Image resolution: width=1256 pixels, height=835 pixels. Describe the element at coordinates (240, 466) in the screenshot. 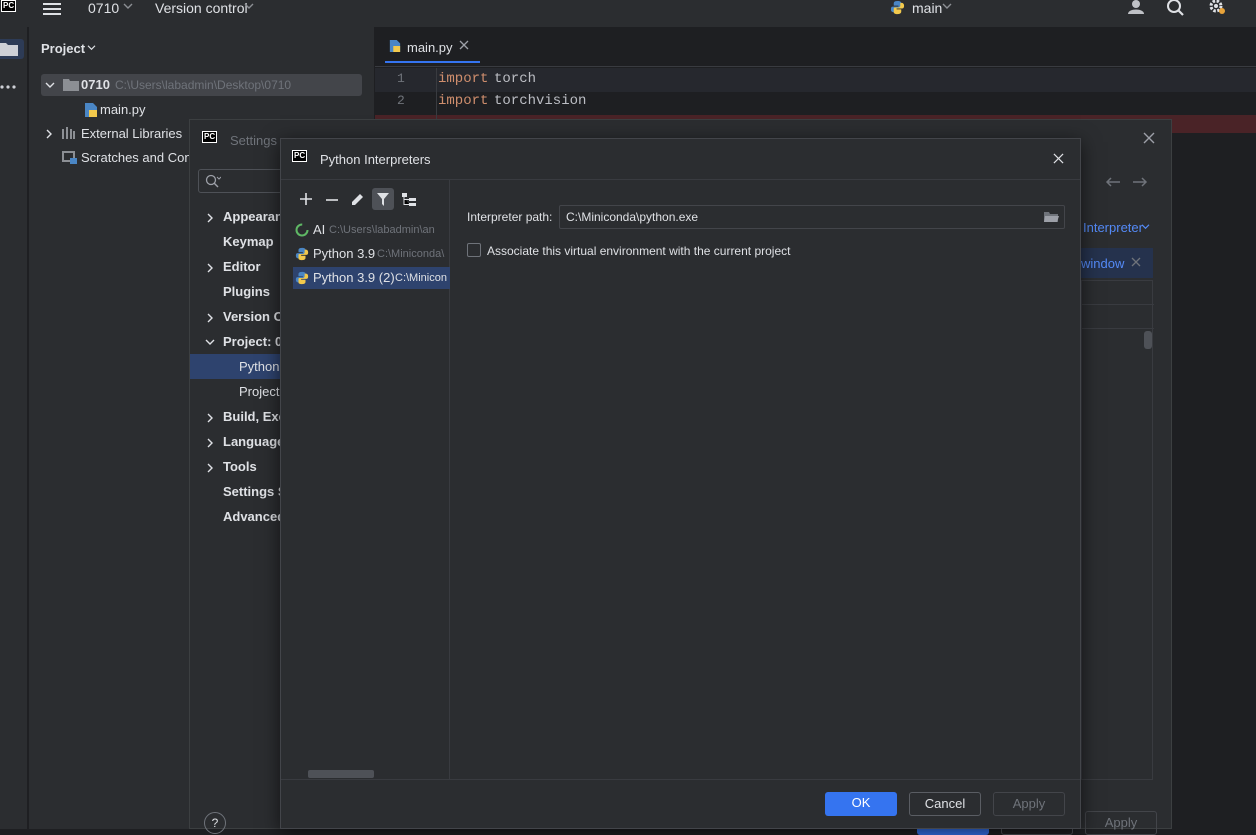

I see `settings-nav-label: Tools` at that location.